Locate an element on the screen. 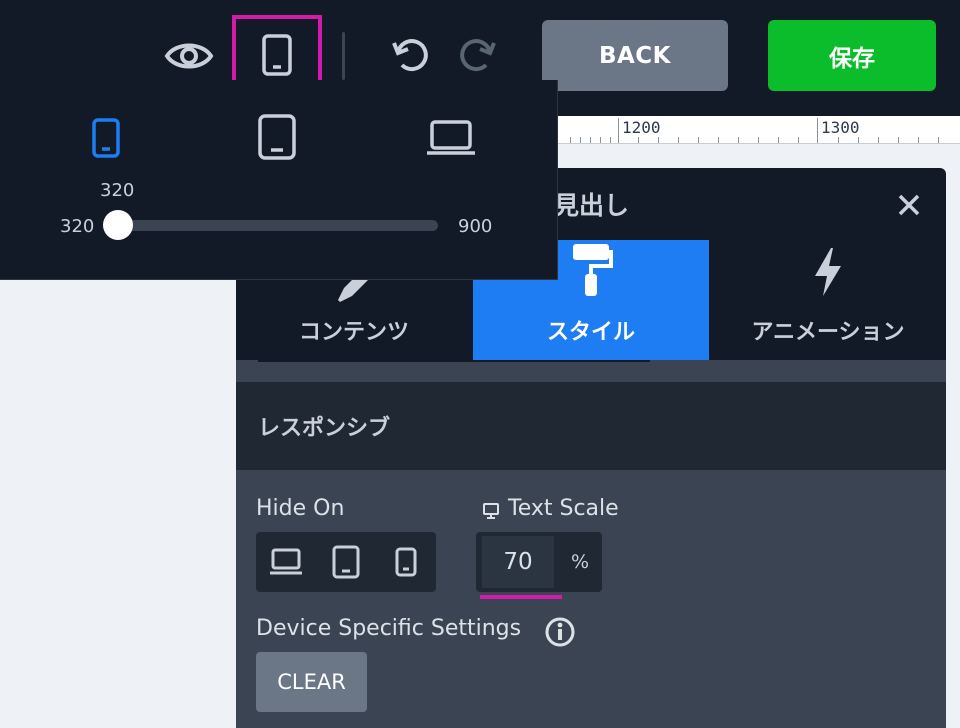 This screenshot has width=960, height=728. hide-on-tablet-icon is located at coordinates (346, 562).